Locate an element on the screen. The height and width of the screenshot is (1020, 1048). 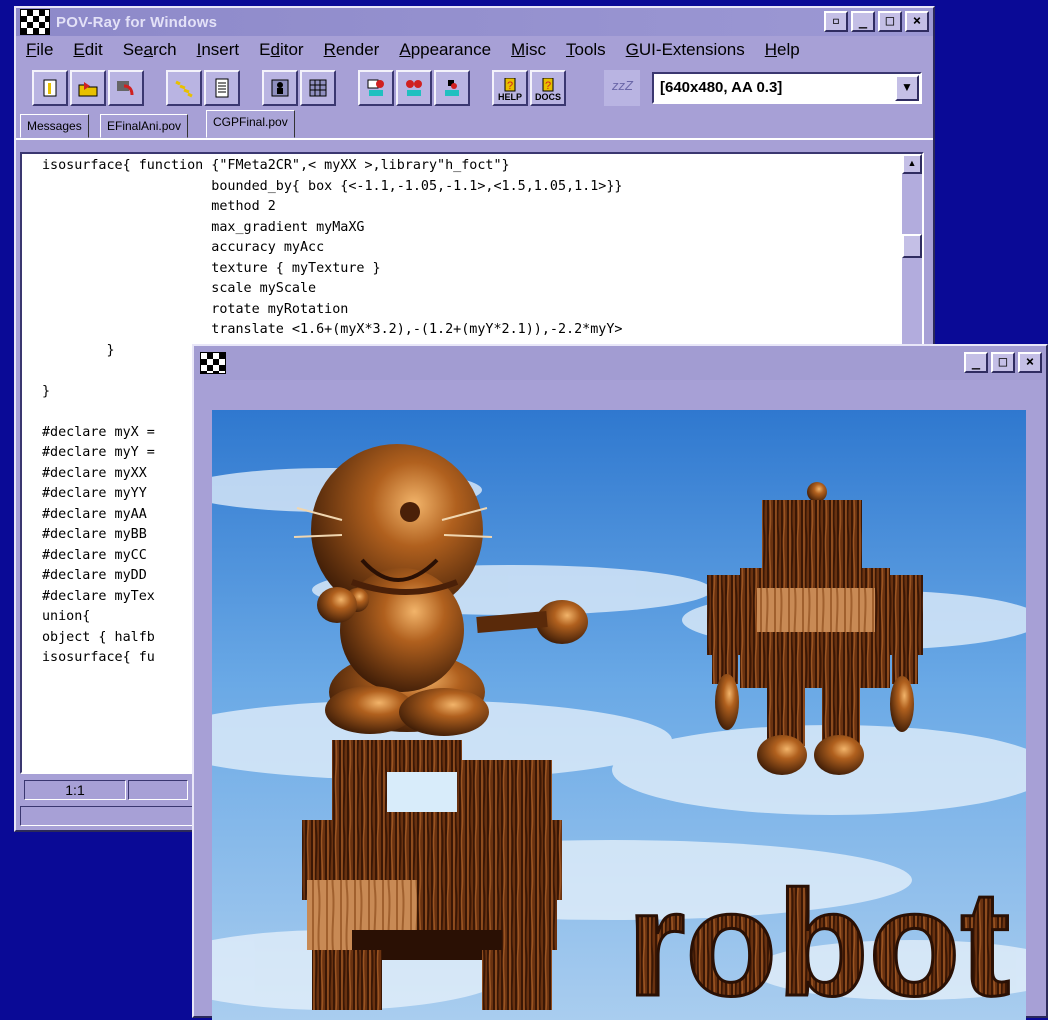
minimize-button: _ is located at coordinates (863, 21).